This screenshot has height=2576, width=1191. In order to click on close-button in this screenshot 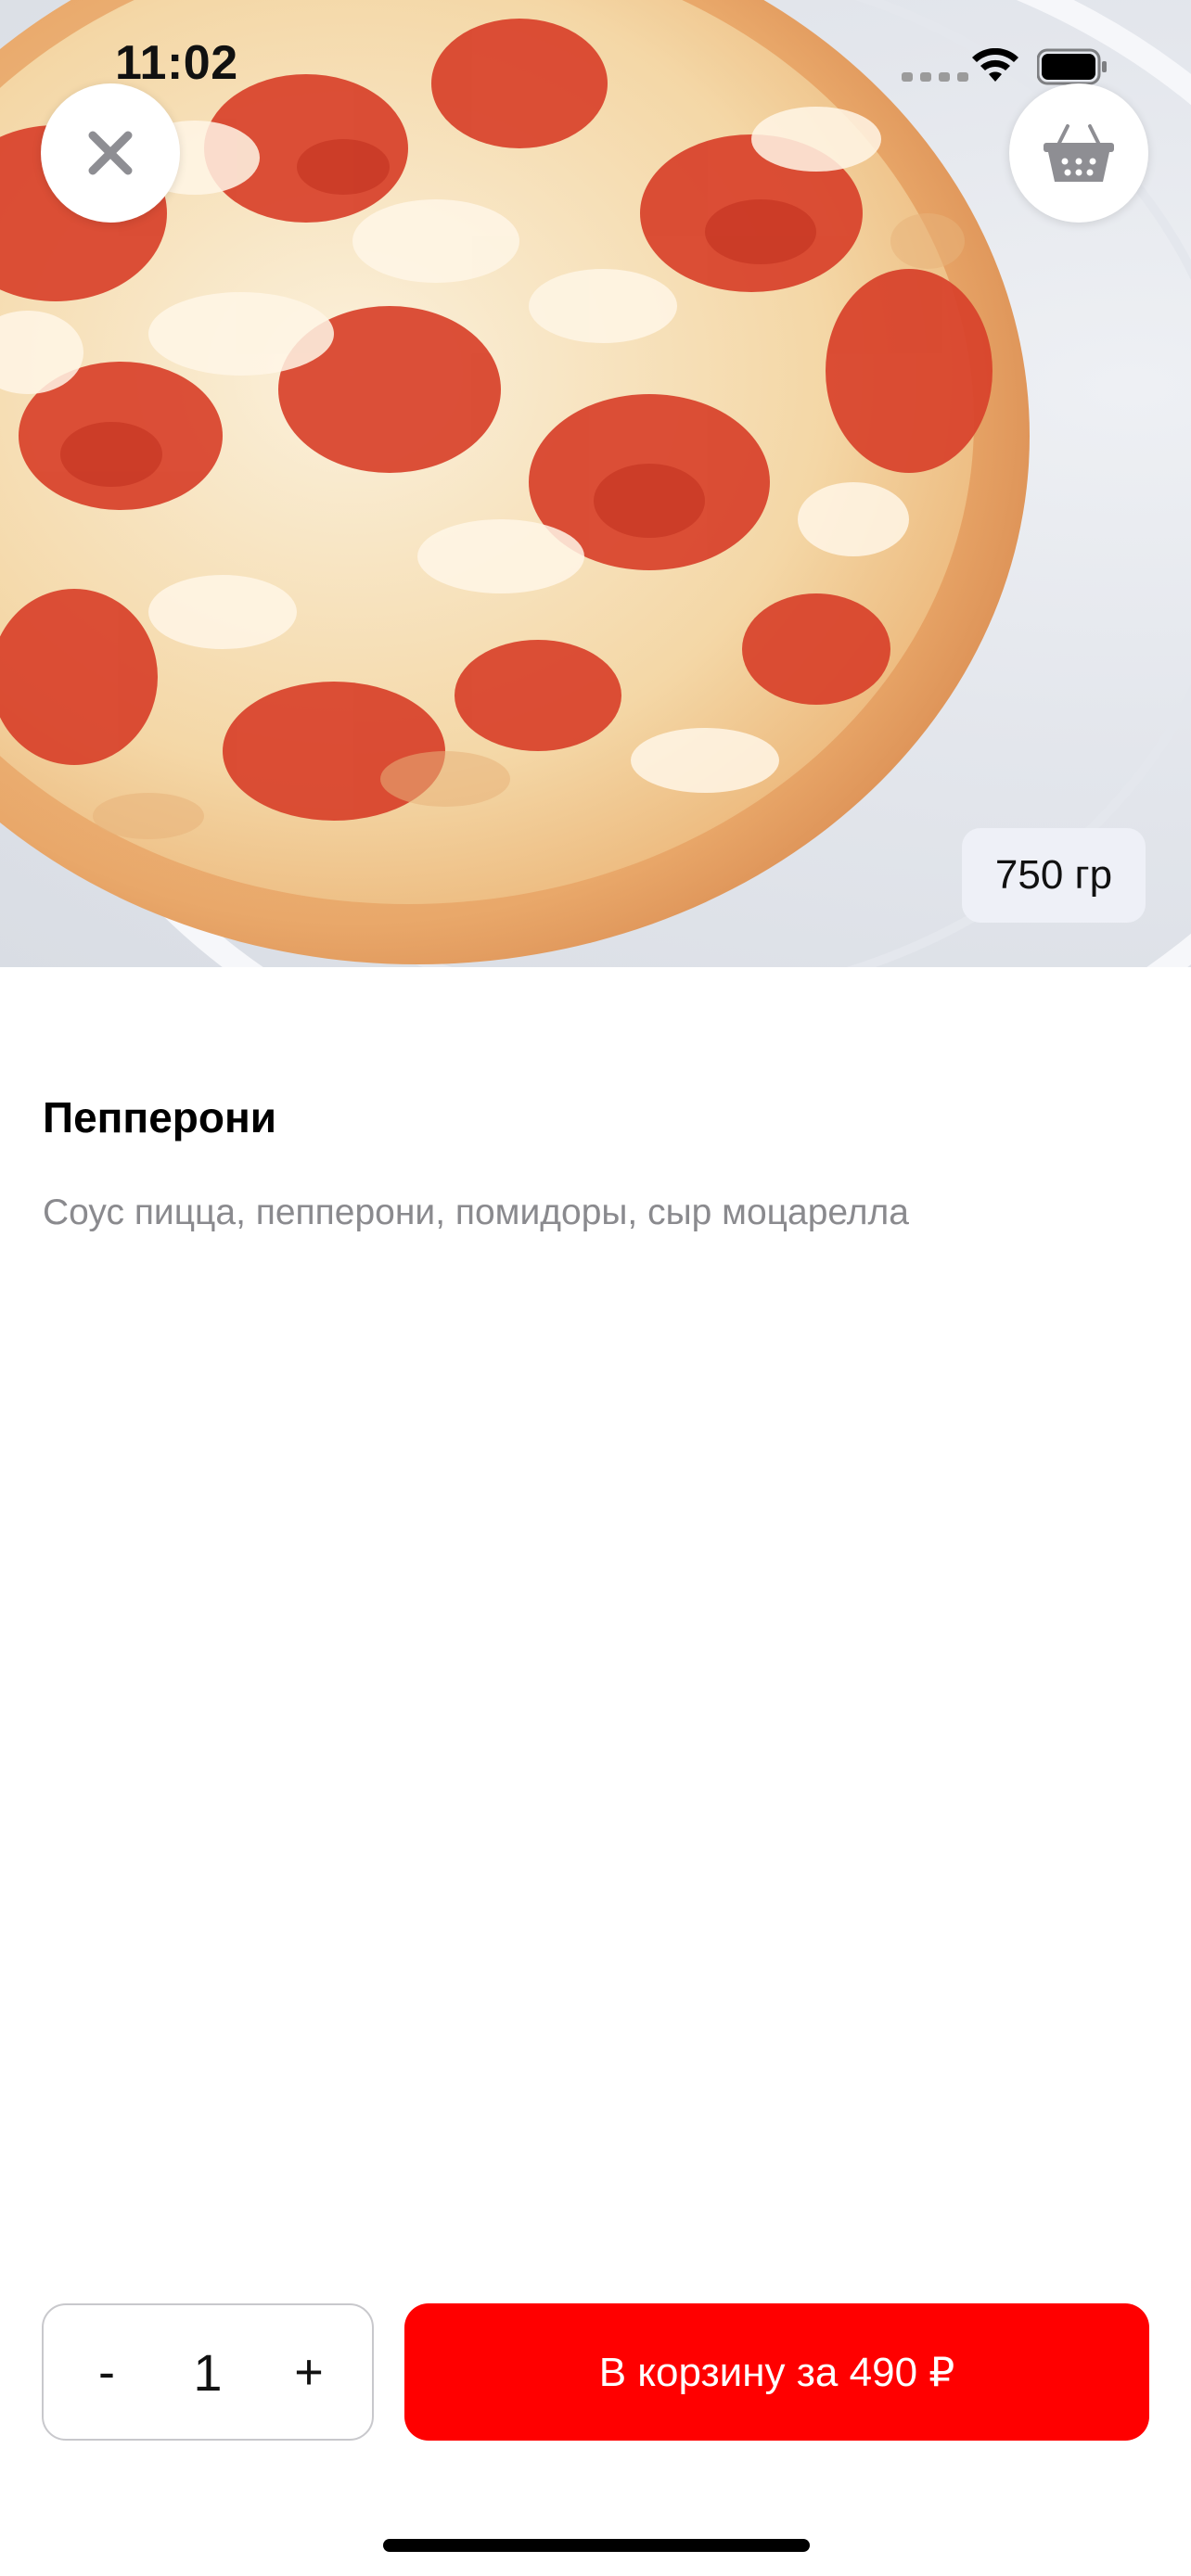, I will do `click(111, 153)`.